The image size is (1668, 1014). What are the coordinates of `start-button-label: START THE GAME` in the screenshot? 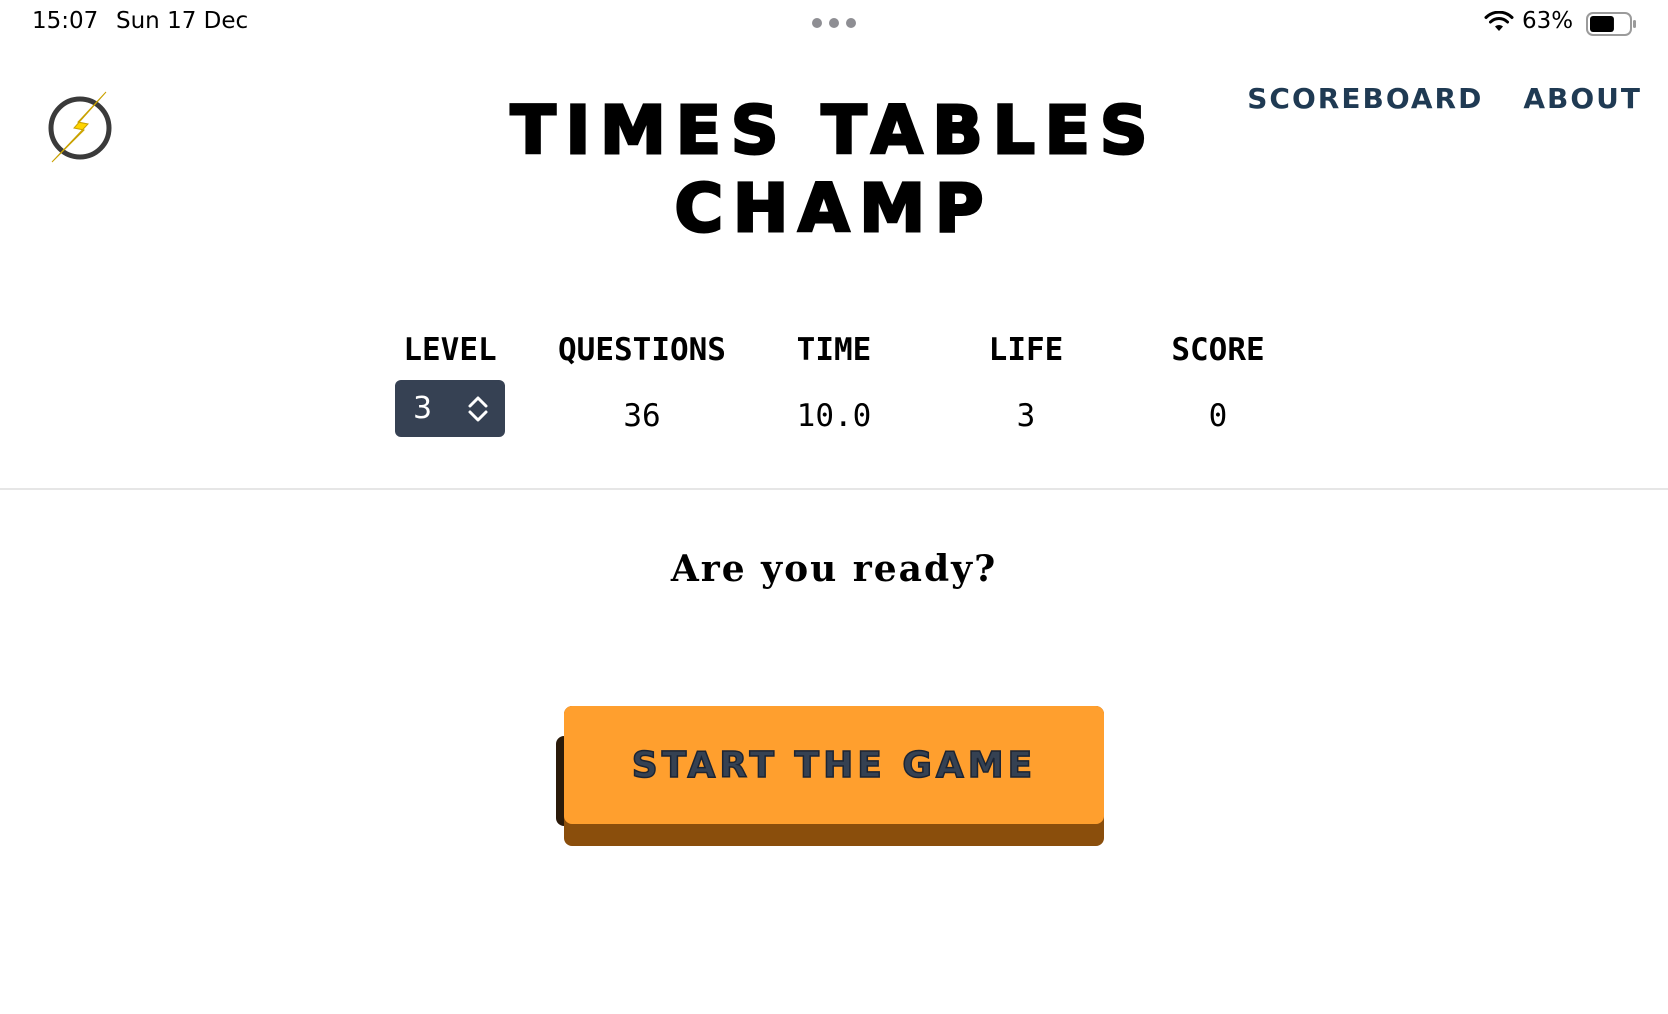 It's located at (834, 765).